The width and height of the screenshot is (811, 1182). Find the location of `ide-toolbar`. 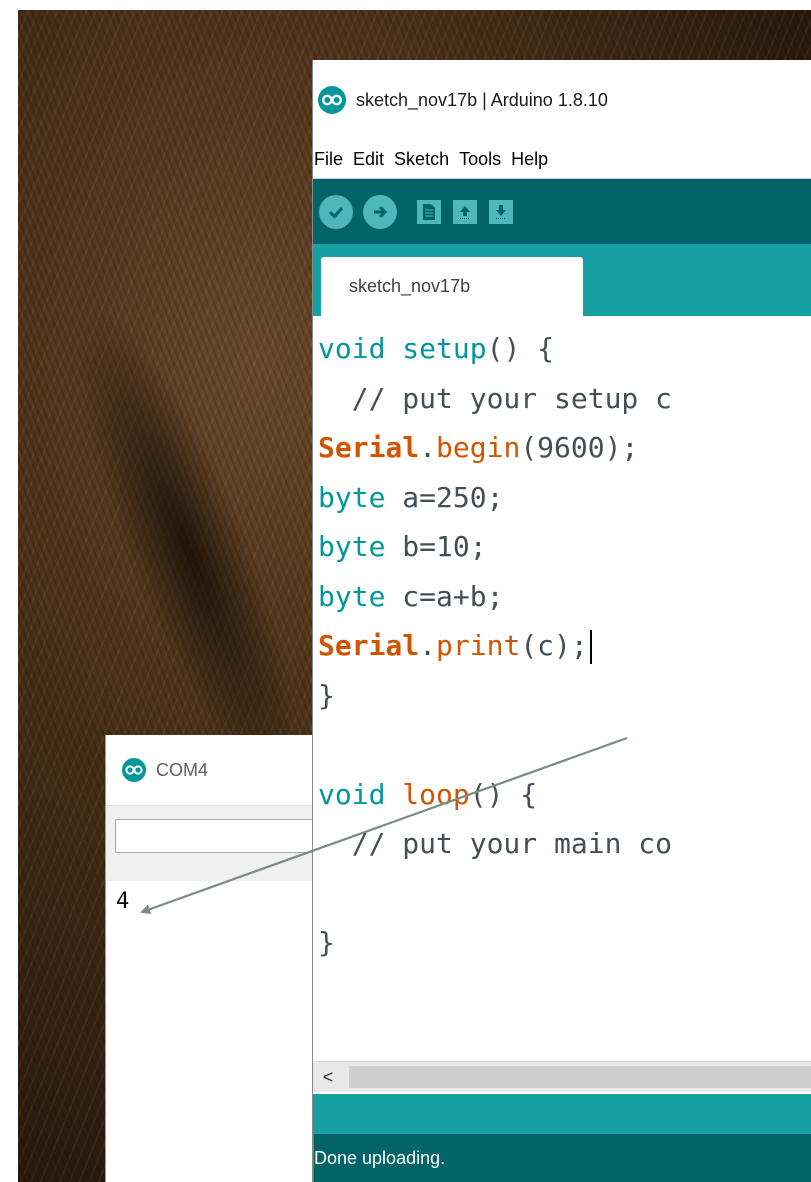

ide-toolbar is located at coordinates (562, 211).